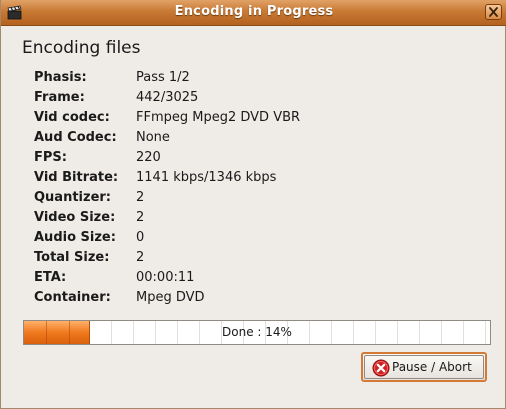  Describe the element at coordinates (72, 197) in the screenshot. I see `field-label: Quantizer:` at that location.